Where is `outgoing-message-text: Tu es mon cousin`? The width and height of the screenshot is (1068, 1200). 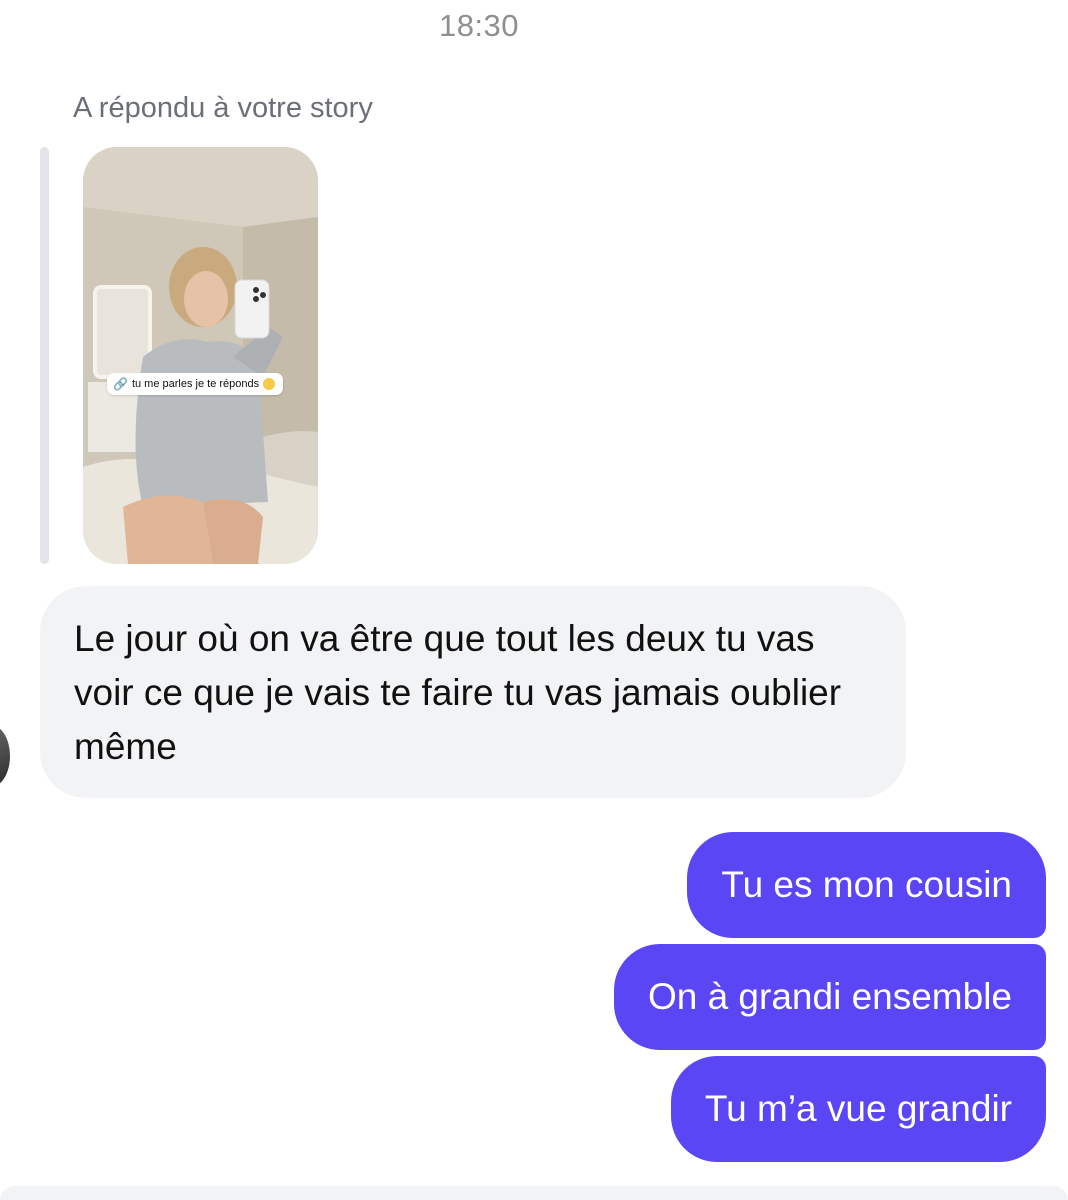 outgoing-message-text: Tu es mon cousin is located at coordinates (866, 884).